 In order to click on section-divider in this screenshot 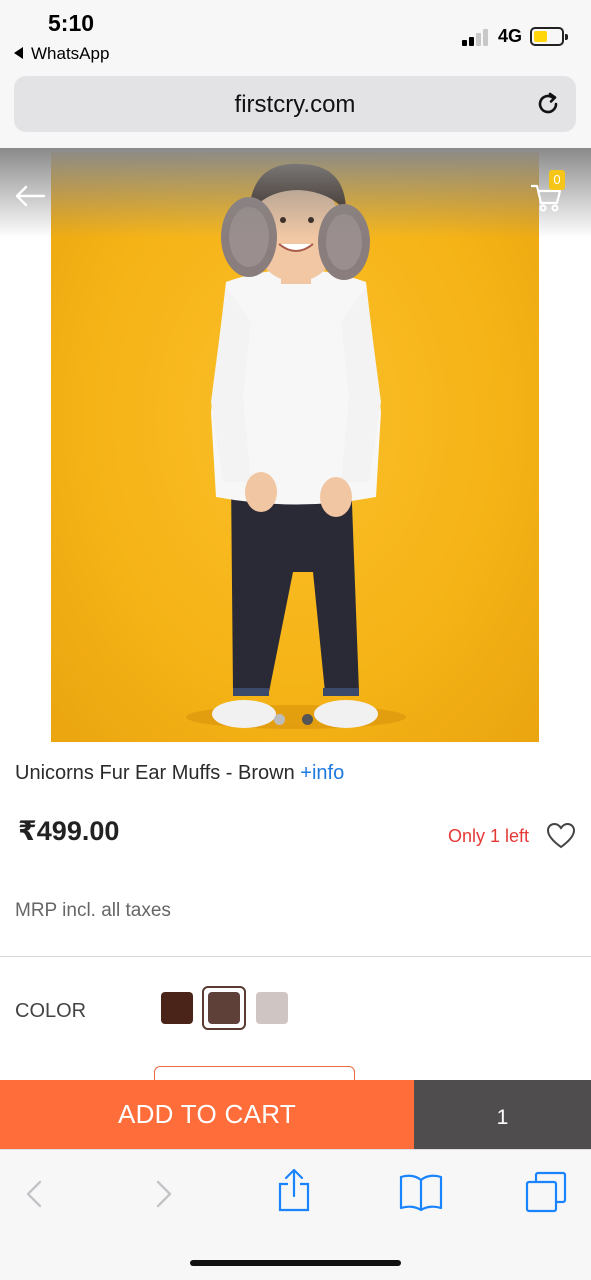, I will do `click(295, 956)`.